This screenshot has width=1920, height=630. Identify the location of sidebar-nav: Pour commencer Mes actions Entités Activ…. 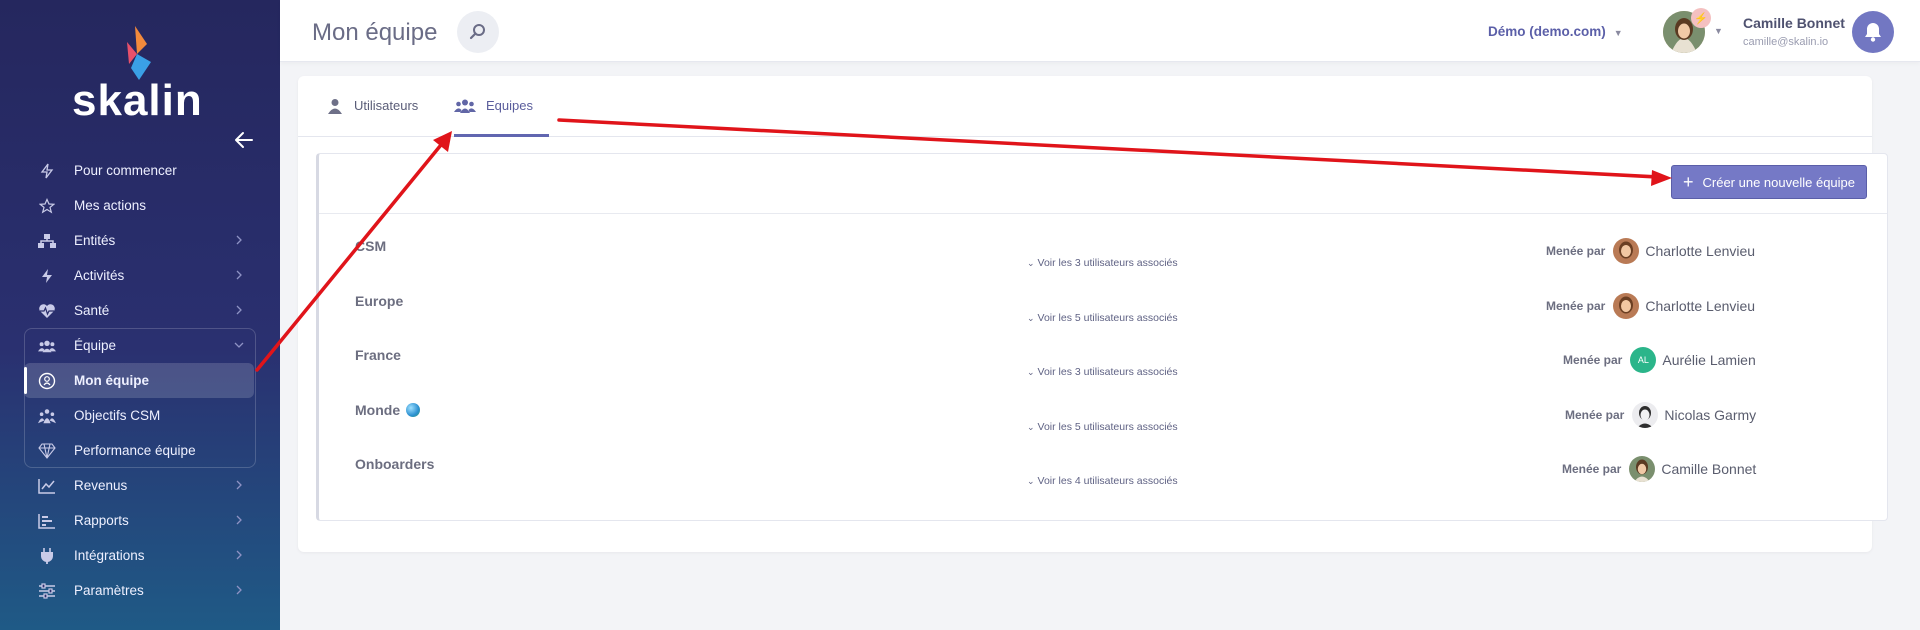
(140, 380).